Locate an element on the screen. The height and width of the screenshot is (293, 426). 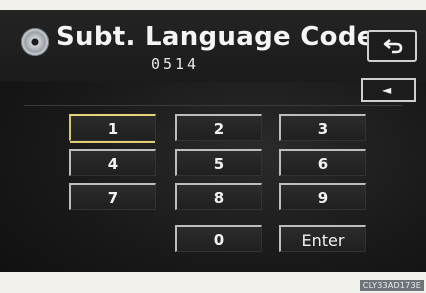
key-0: 0 is located at coordinates (218, 238).